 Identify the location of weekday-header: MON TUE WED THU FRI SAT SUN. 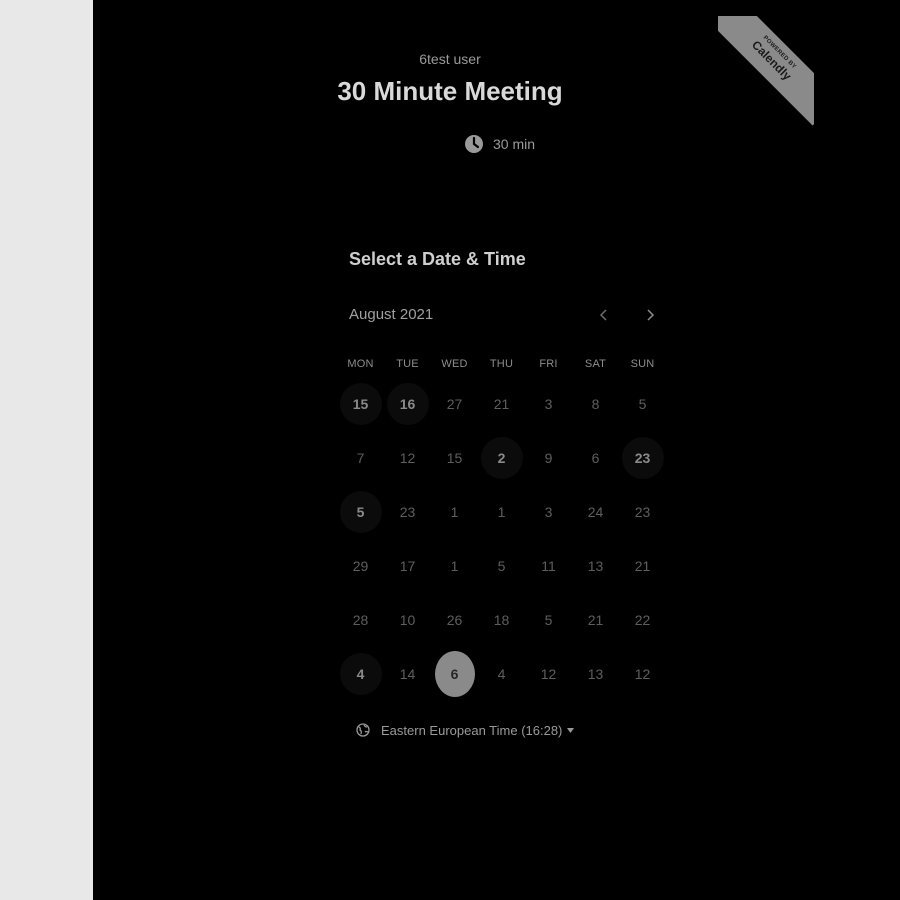
(501, 364).